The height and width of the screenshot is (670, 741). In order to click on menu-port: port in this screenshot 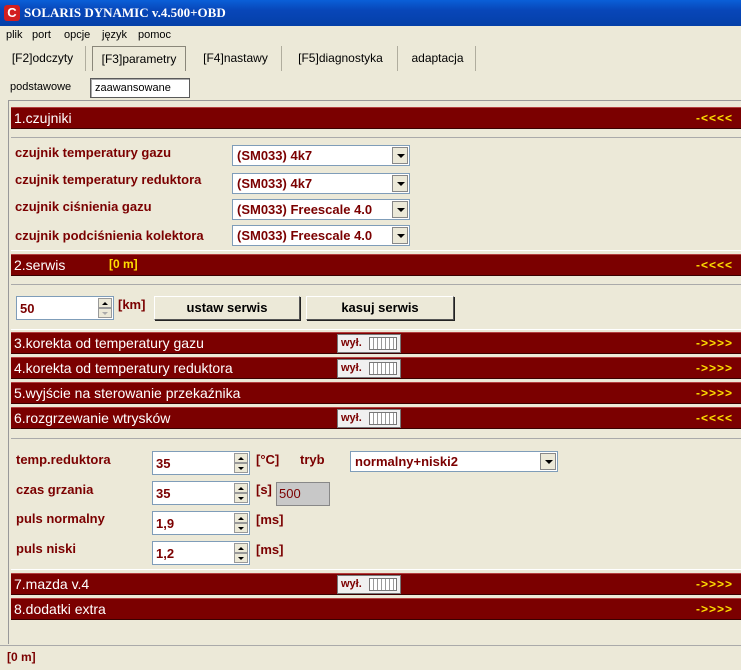, I will do `click(41, 35)`.